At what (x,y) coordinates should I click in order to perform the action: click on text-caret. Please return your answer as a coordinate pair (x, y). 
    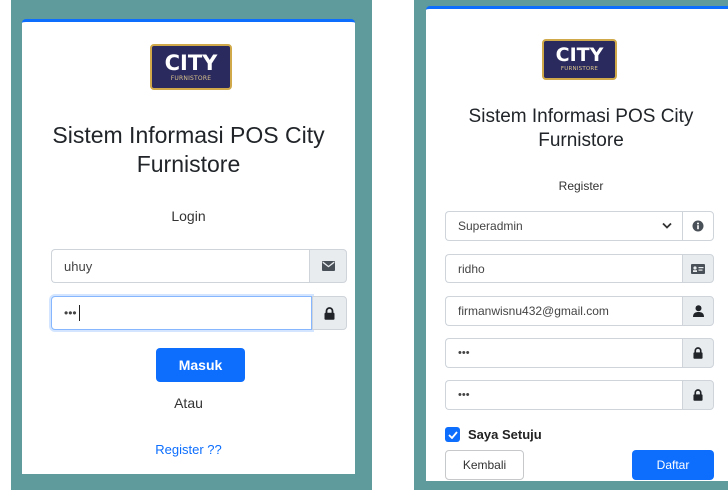
    Looking at the image, I should click on (79, 313).